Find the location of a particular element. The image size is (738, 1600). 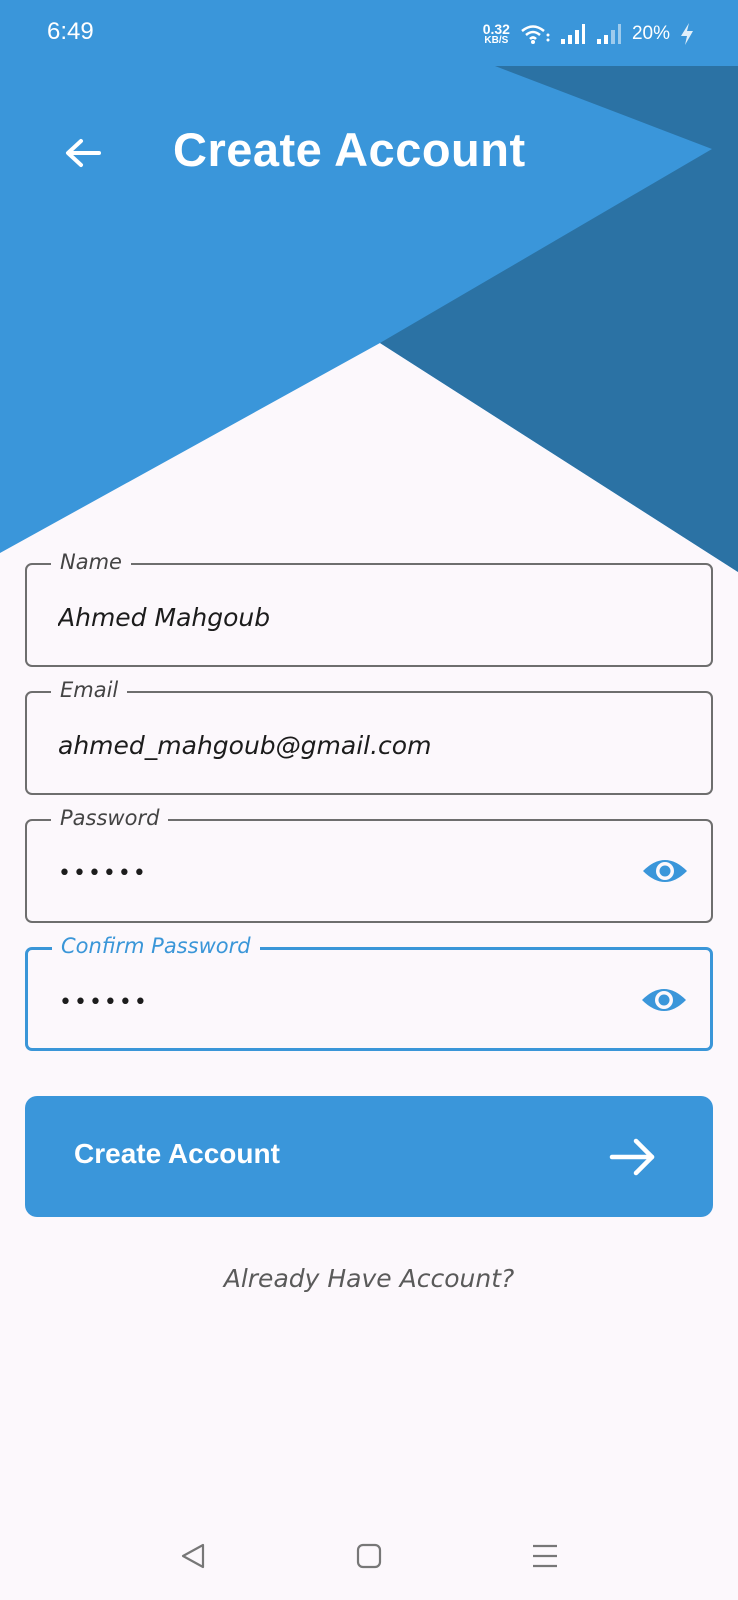

password-field: Password is located at coordinates (369, 864).